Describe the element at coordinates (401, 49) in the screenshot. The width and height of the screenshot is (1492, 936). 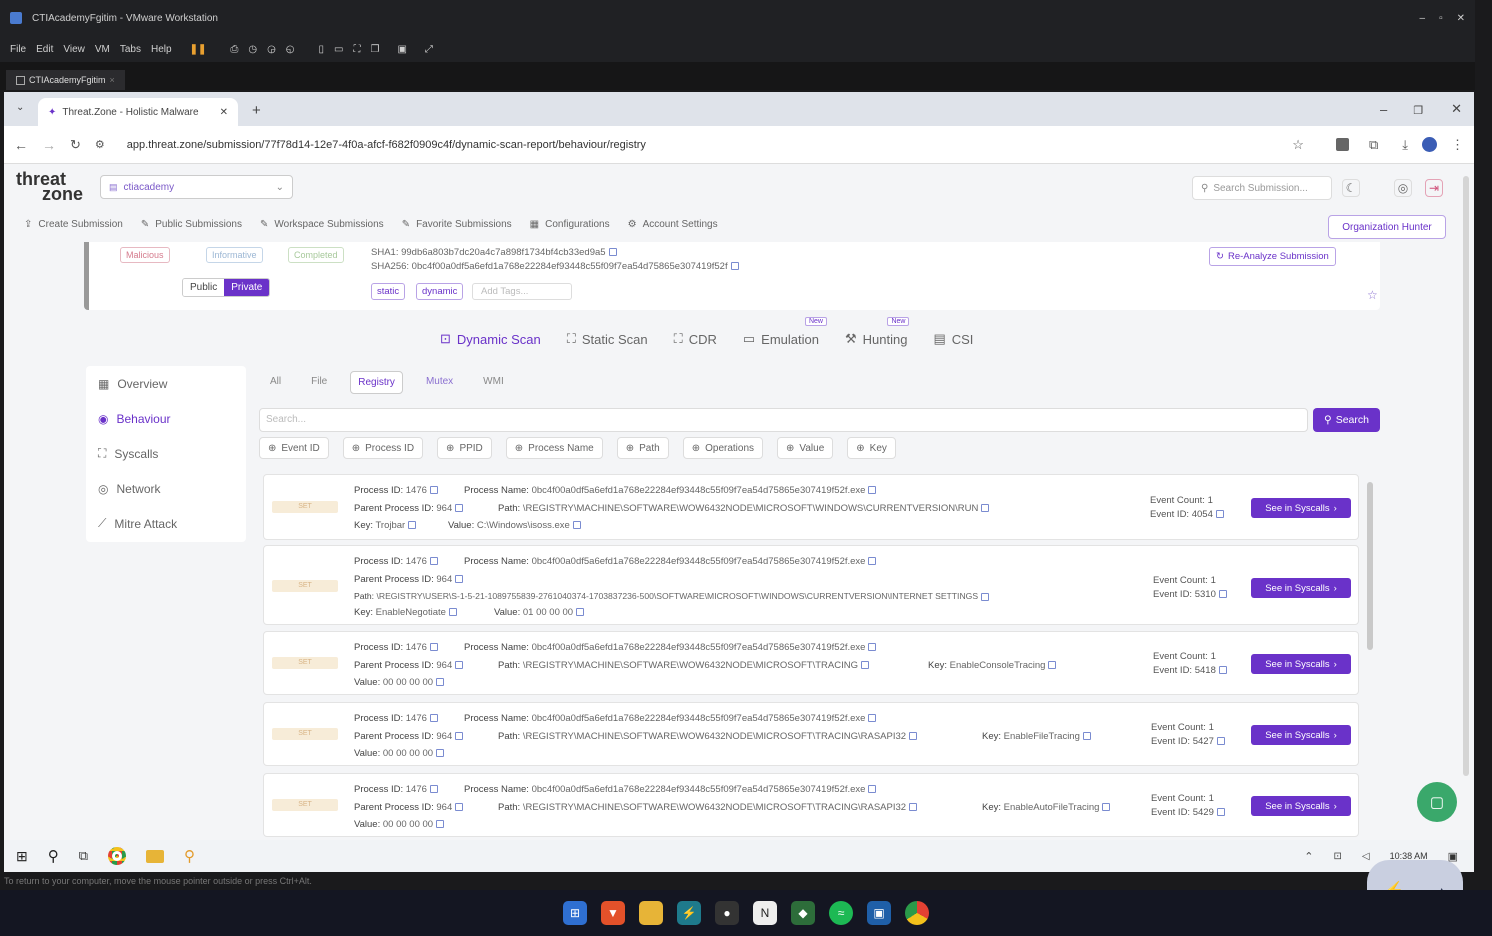
I see `terminal-icon: ▣` at that location.